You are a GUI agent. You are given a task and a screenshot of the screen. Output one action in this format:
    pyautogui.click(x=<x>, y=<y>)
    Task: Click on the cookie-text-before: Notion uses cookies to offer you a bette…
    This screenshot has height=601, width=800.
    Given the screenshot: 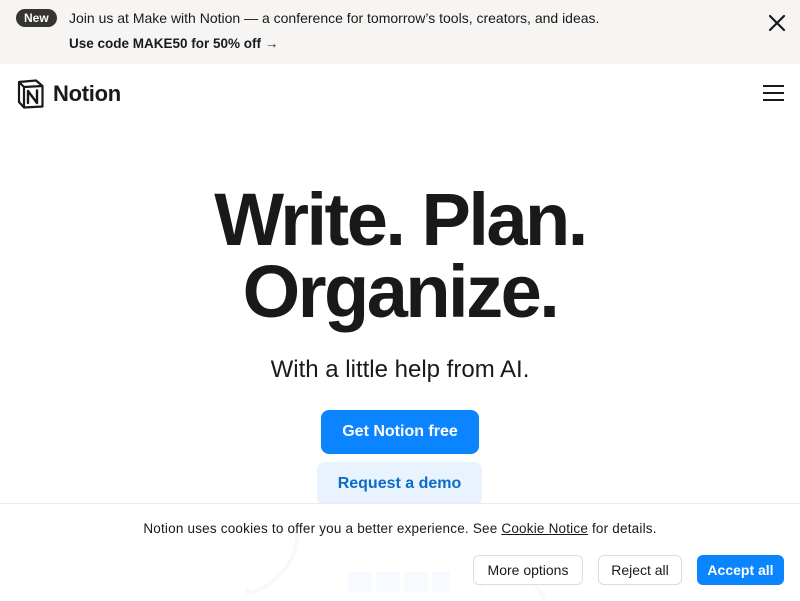 What is the action you would take?
    pyautogui.click(x=320, y=528)
    